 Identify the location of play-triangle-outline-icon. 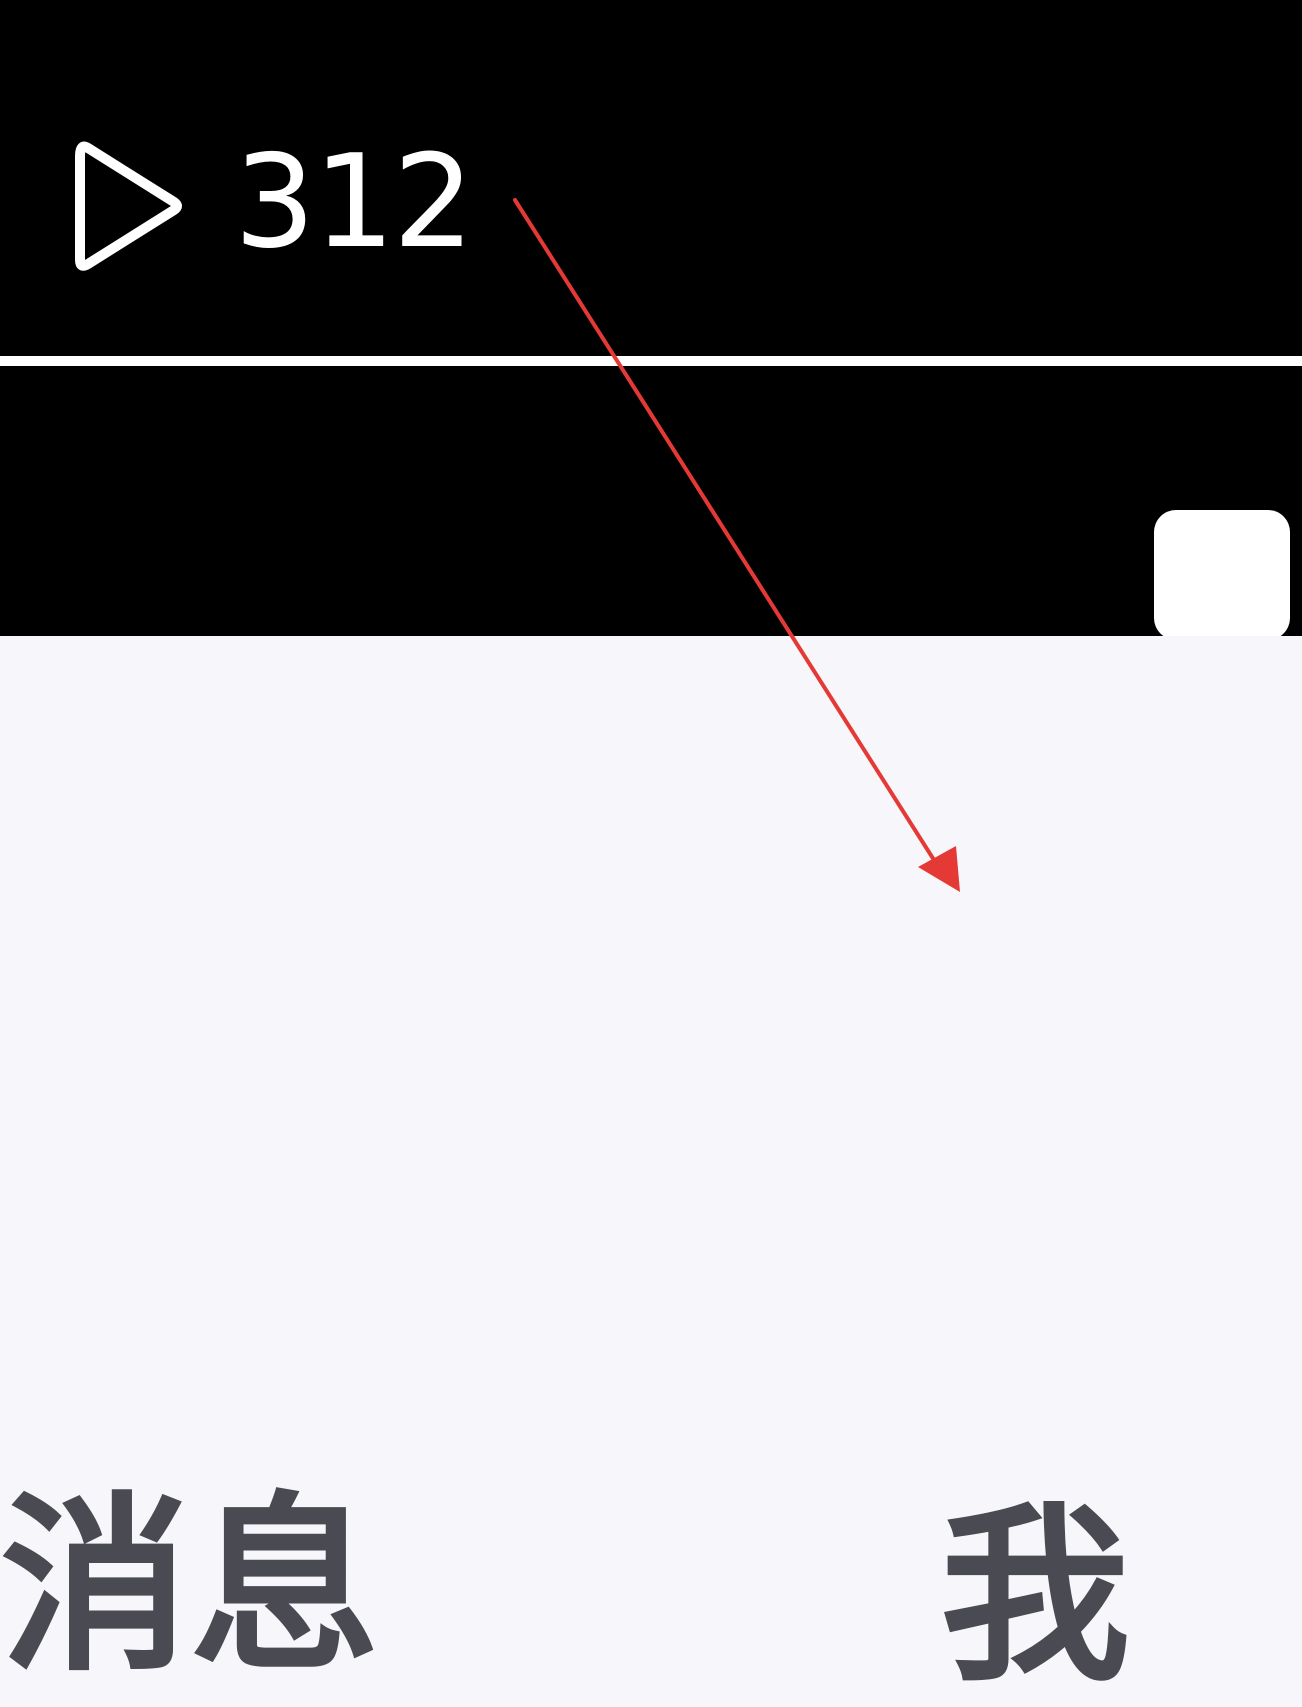
(128, 206).